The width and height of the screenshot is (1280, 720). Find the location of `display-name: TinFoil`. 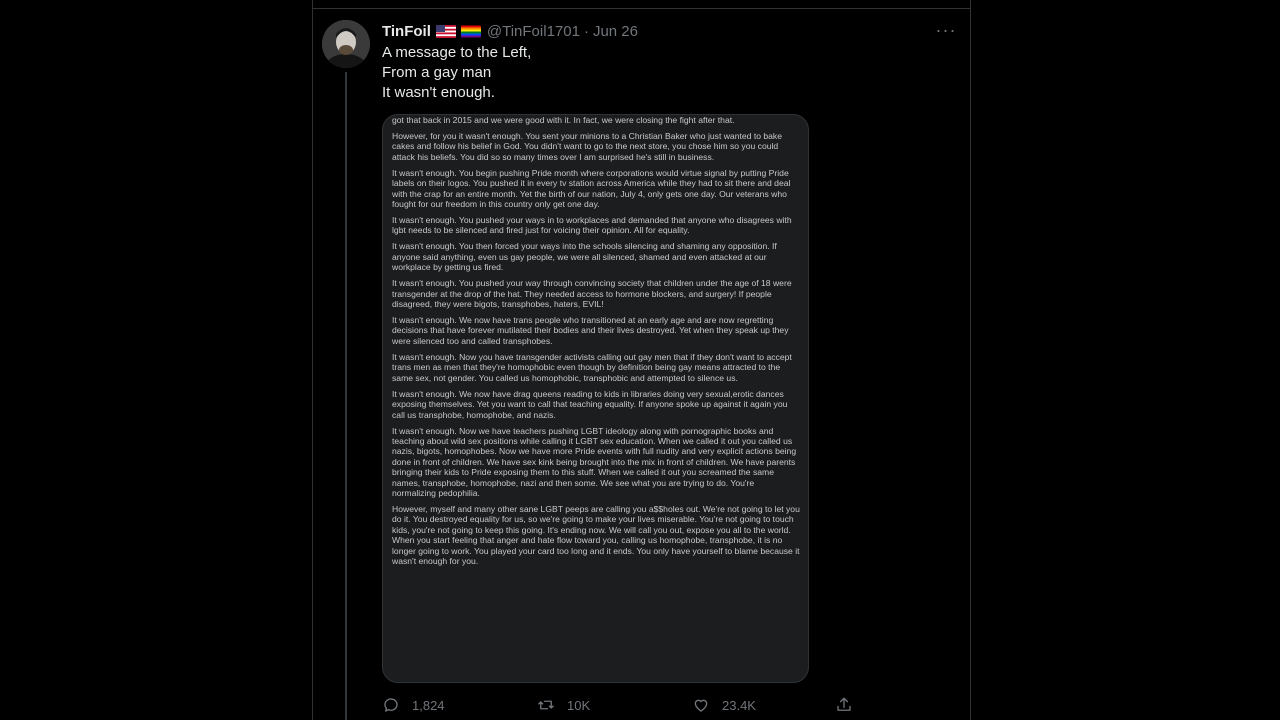

display-name: TinFoil is located at coordinates (406, 31).